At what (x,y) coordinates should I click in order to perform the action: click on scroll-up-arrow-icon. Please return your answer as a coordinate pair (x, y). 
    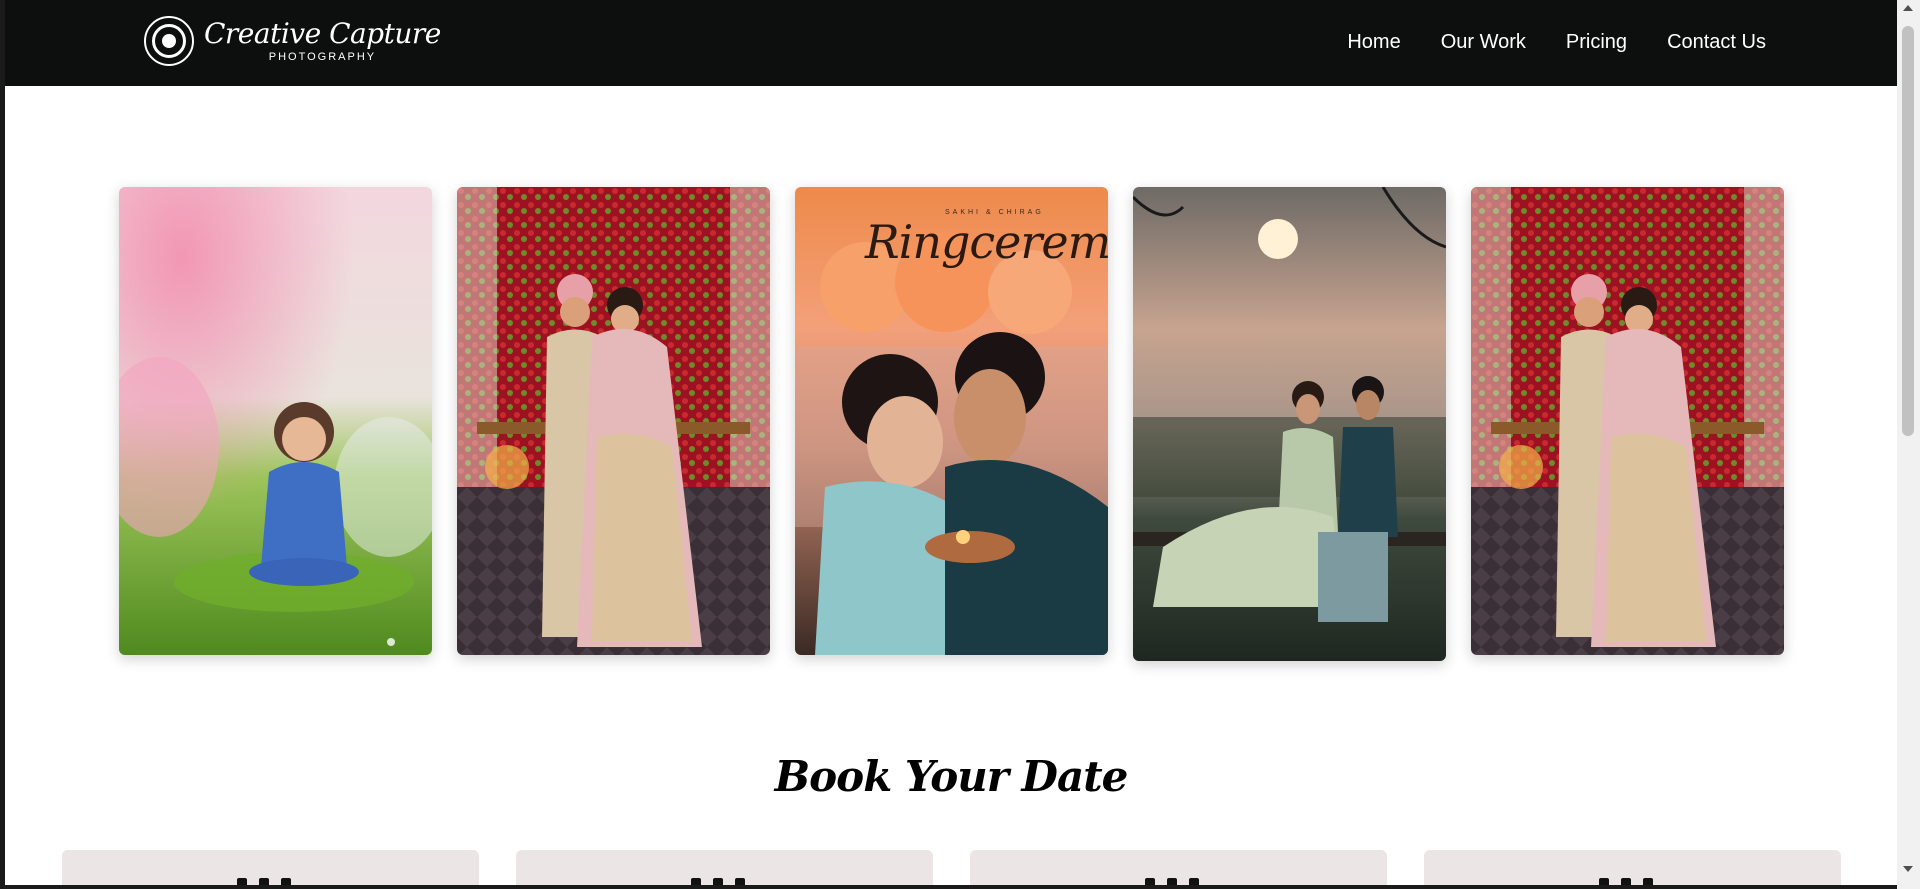
    Looking at the image, I should click on (1908, 8).